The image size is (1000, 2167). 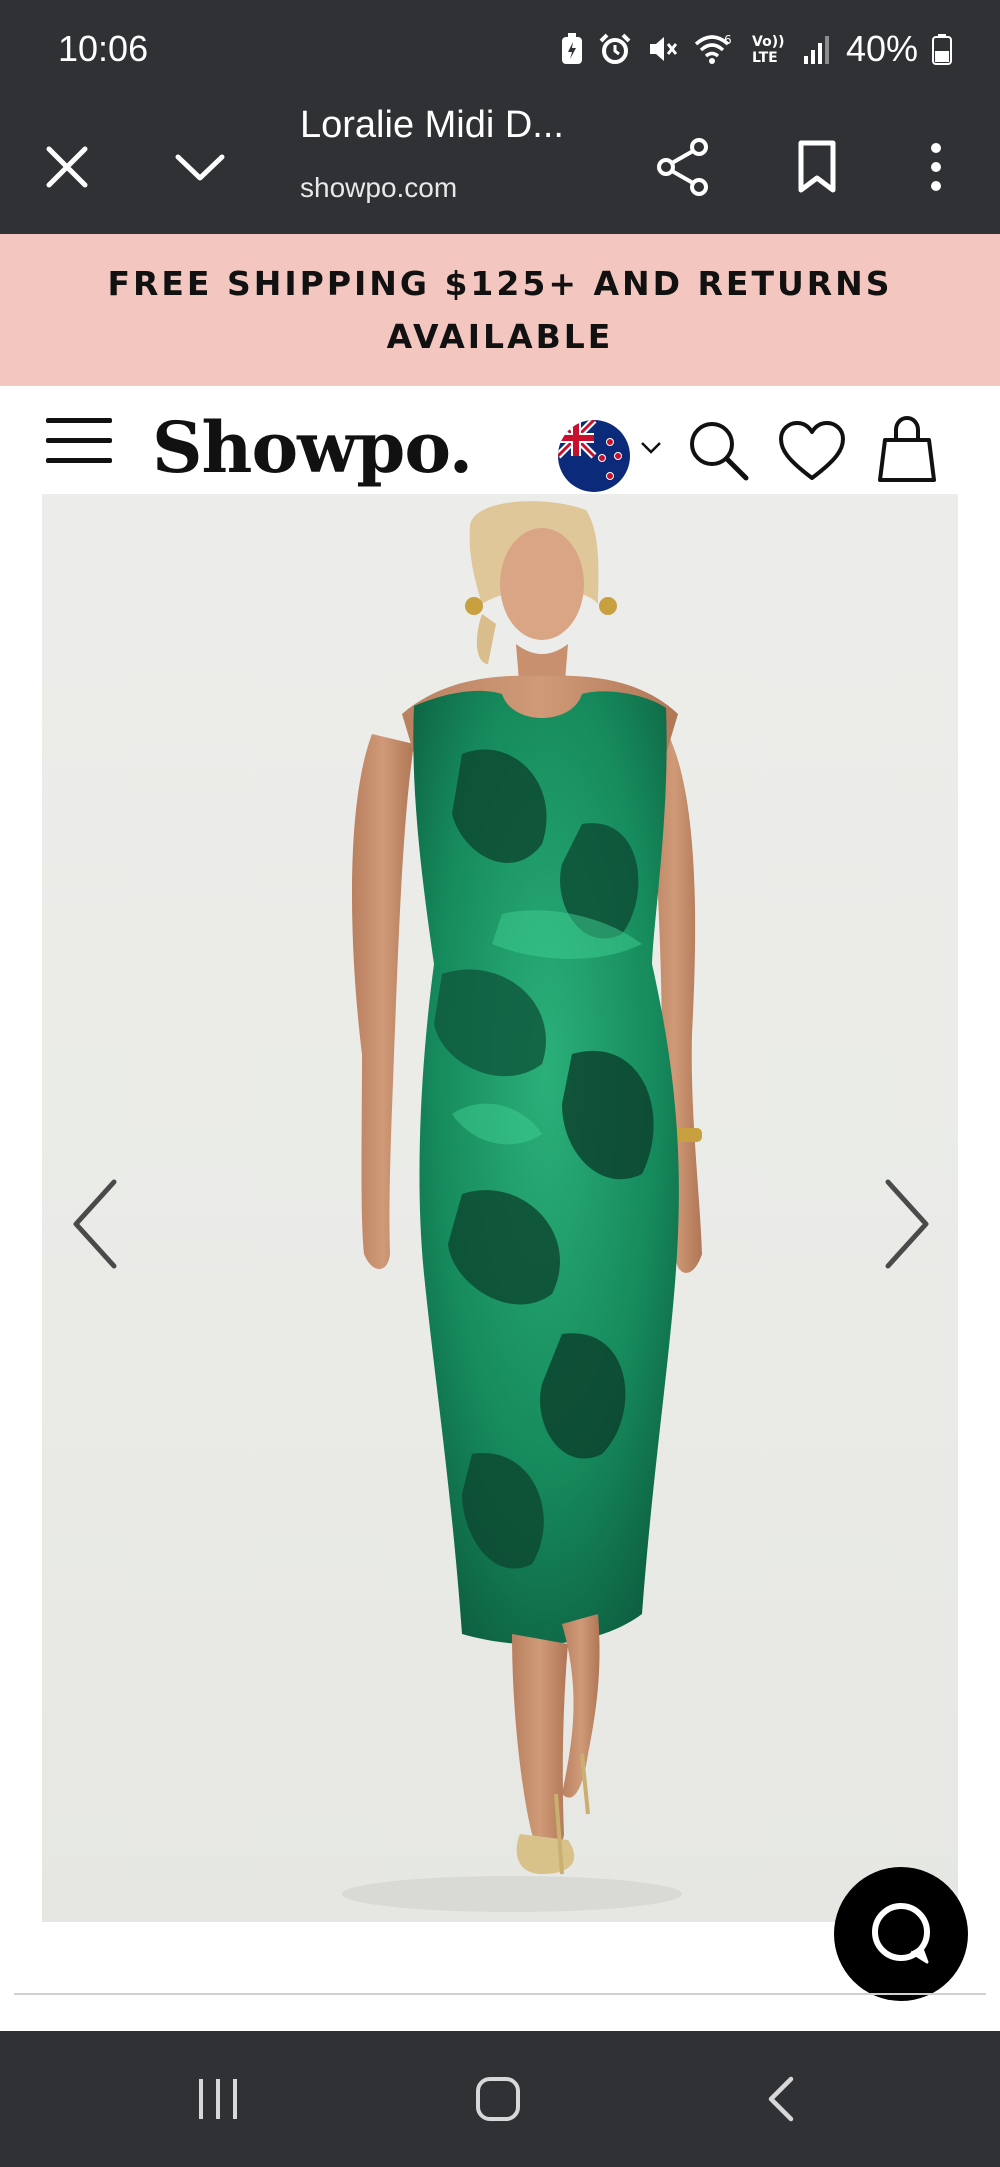 What do you see at coordinates (728, 40) in the screenshot?
I see `svg-text: 6` at bounding box center [728, 40].